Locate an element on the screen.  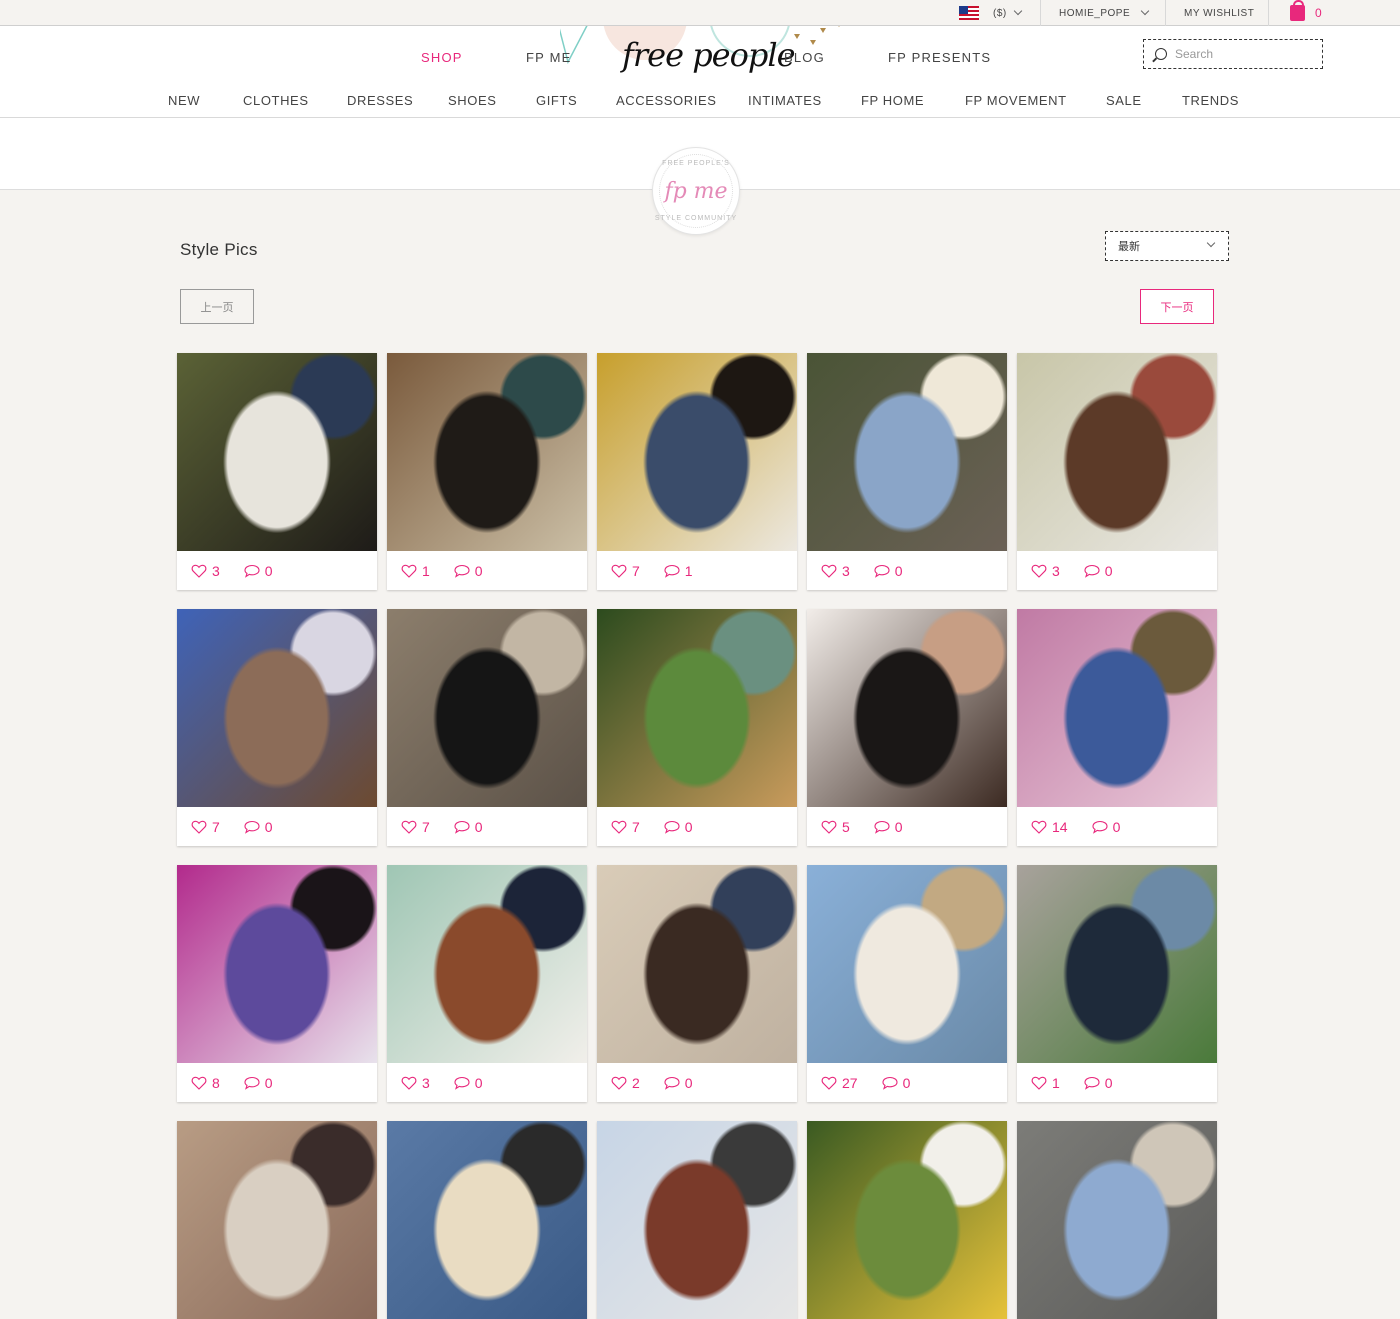
previous-page-button: 上一页 is located at coordinates (217, 306).